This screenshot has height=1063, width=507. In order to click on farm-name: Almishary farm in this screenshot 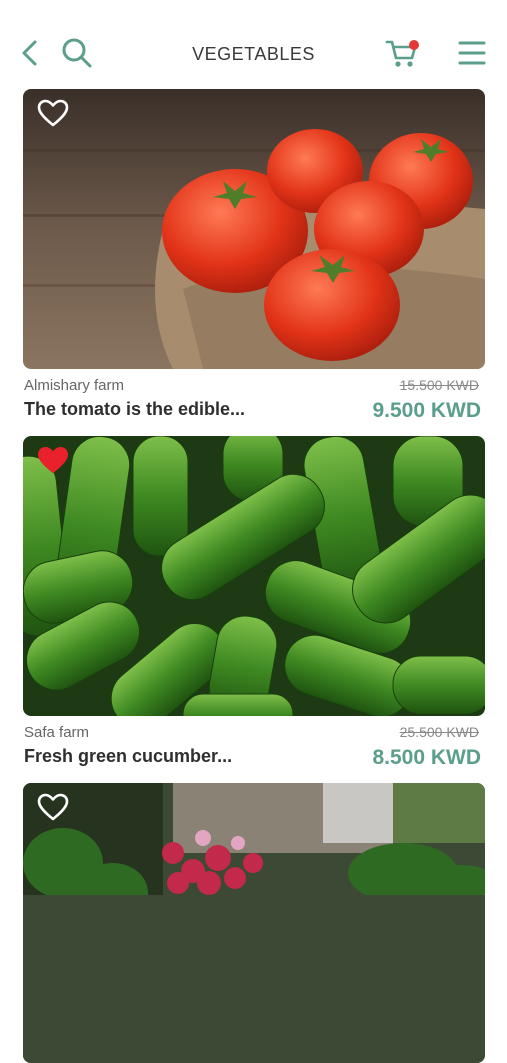, I will do `click(74, 385)`.